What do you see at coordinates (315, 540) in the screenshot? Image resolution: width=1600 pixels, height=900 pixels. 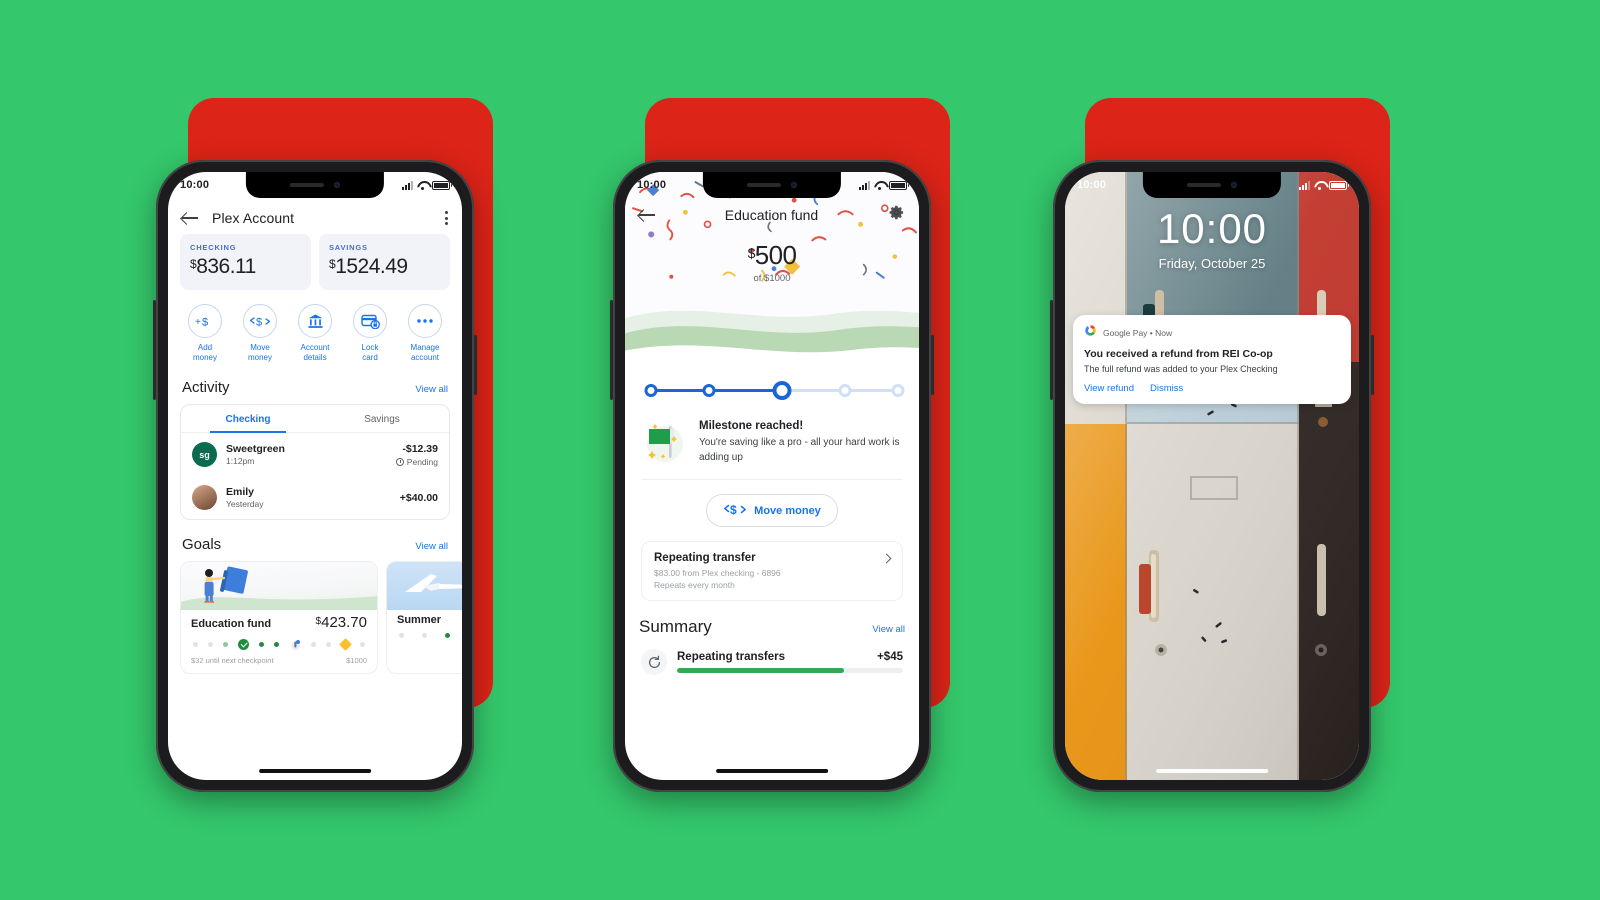 I see `goals-header: Goals View all` at bounding box center [315, 540].